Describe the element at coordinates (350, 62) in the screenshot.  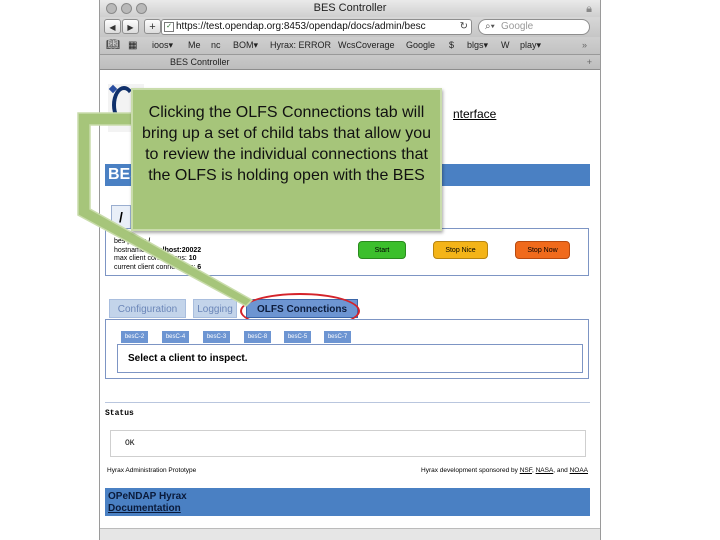
I see `tab-bar: BES Controller +` at that location.